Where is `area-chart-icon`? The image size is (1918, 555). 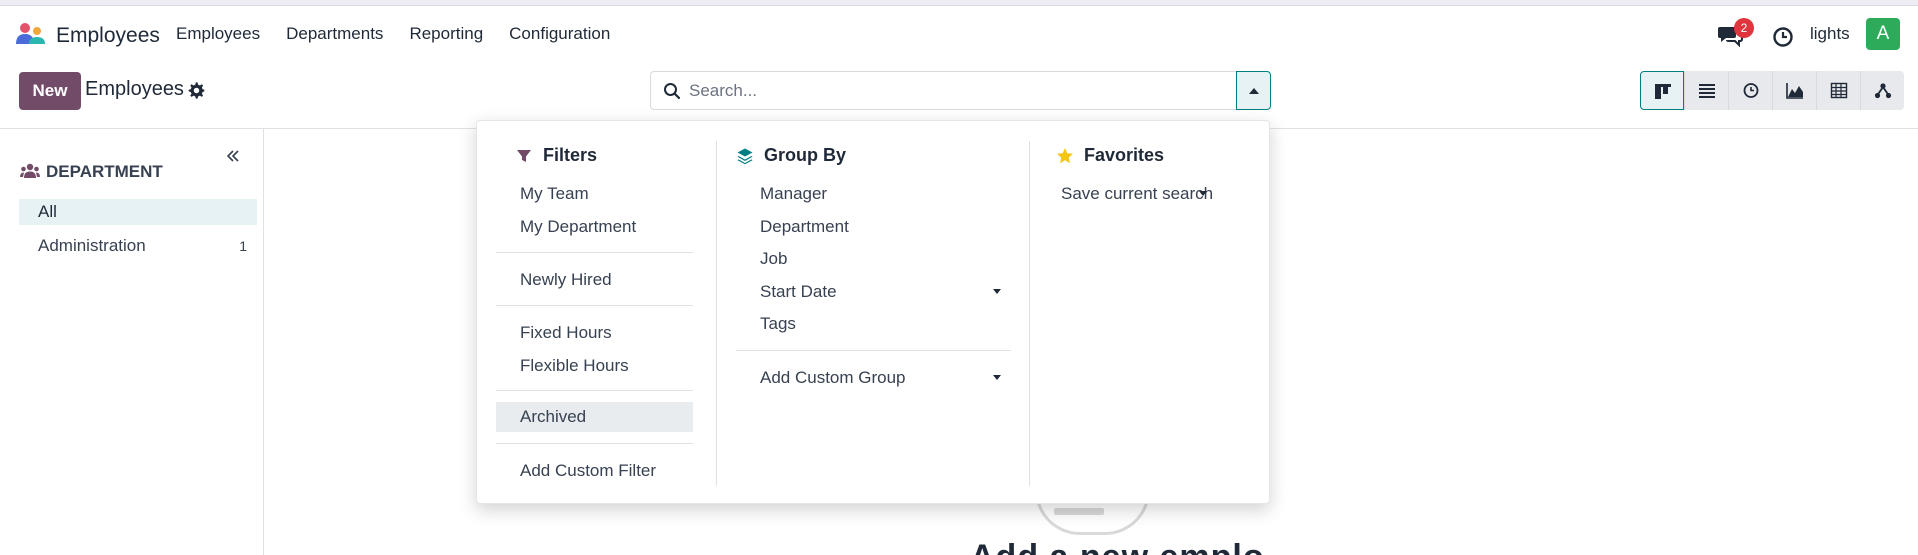
area-chart-icon is located at coordinates (1794, 91).